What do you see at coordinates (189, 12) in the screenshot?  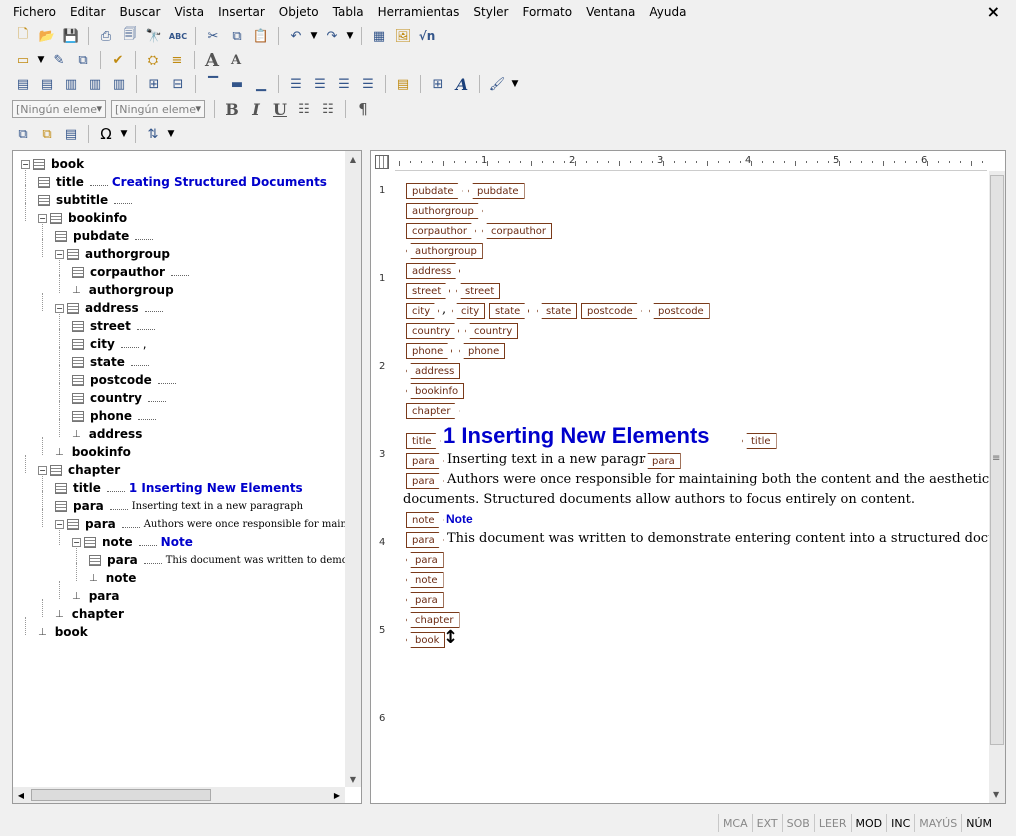 I see `menu-vista: Vista` at bounding box center [189, 12].